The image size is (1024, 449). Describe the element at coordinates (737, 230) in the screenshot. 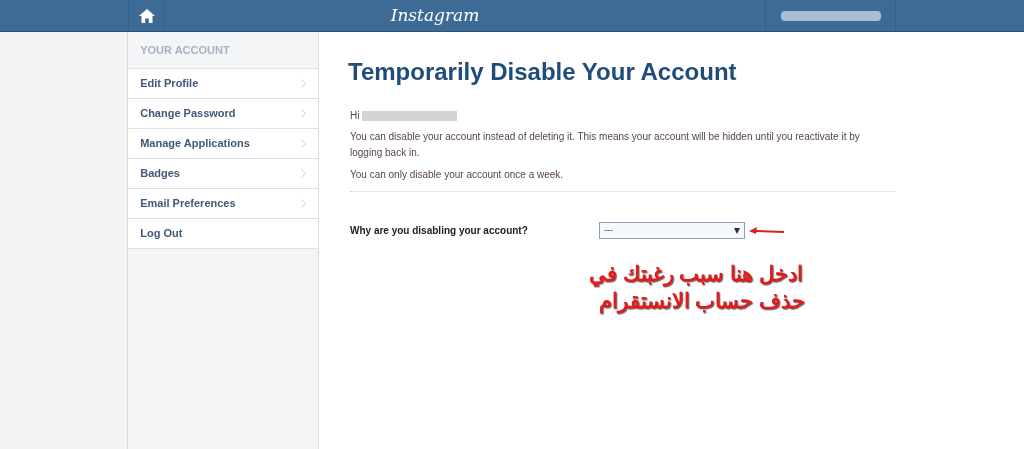

I see `caret-icon` at that location.